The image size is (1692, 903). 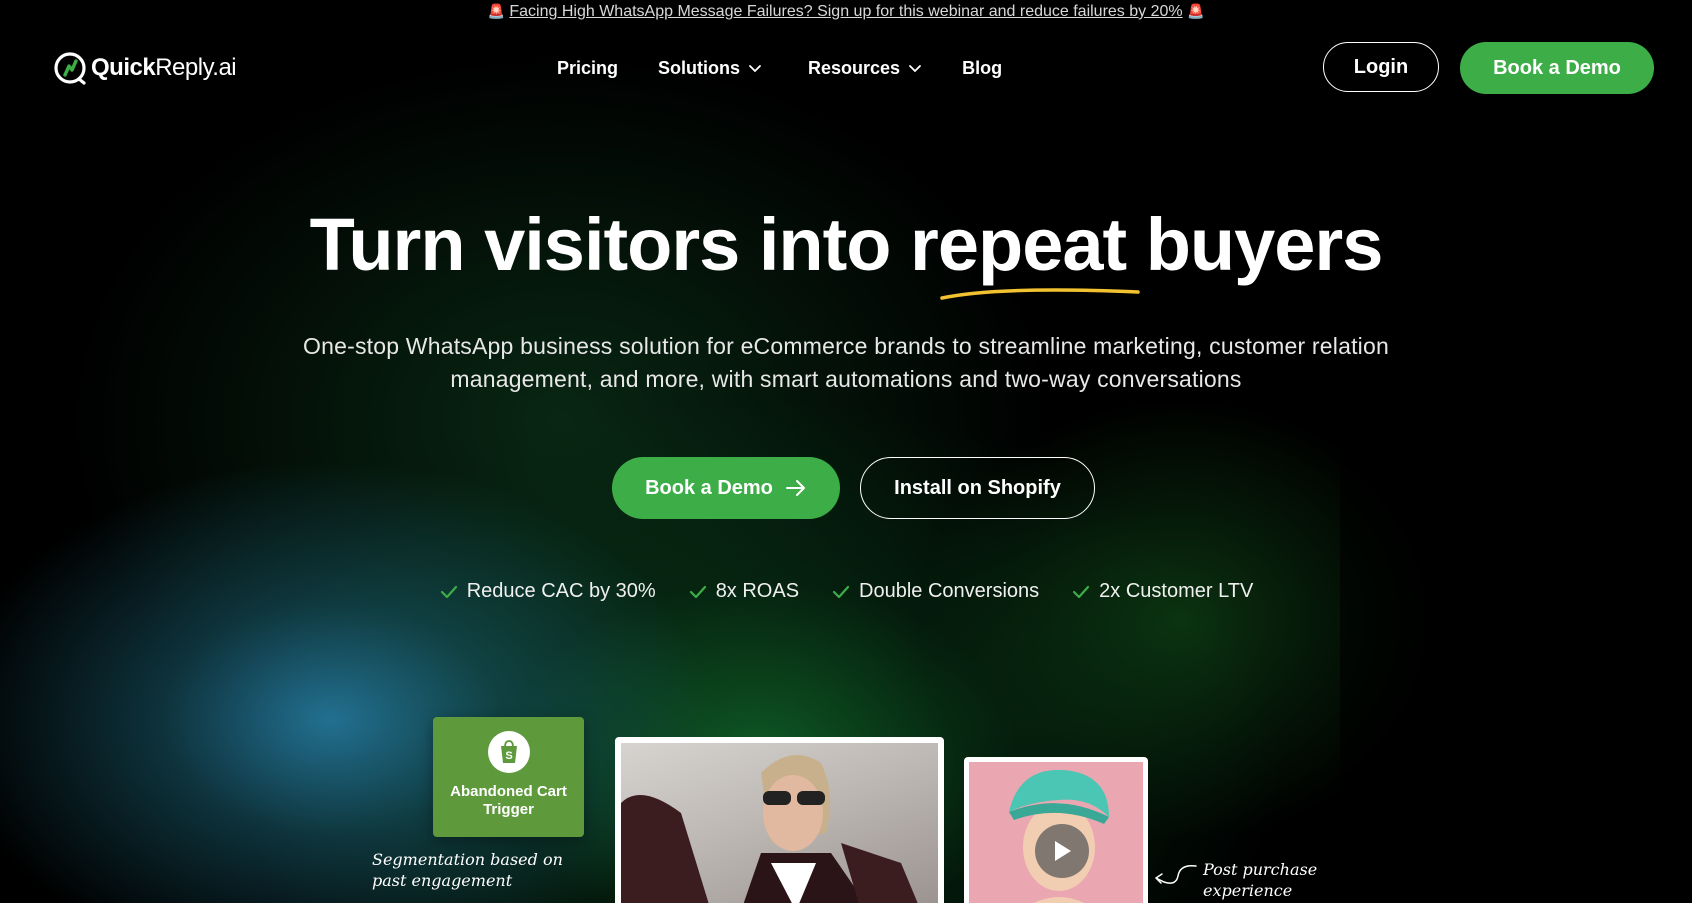 I want to click on benefit-label: Double Conversions, so click(x=949, y=591).